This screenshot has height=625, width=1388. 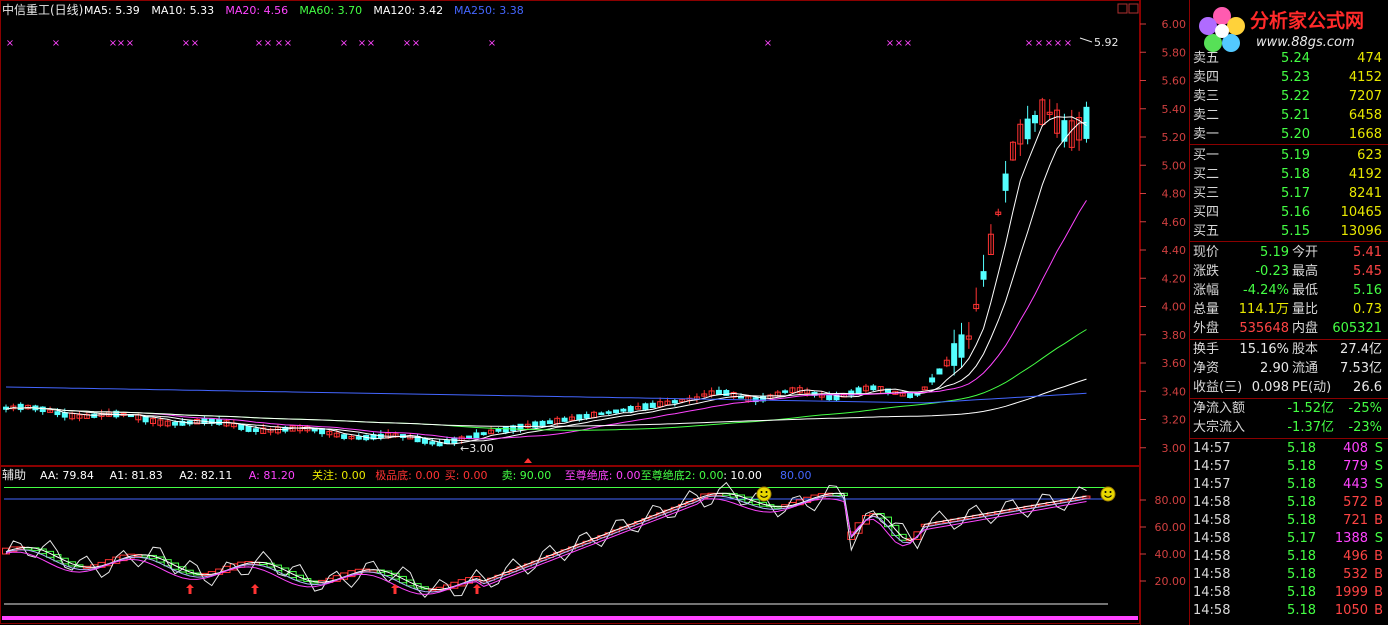 I want to click on quote-label: 现价, so click(x=1206, y=252).